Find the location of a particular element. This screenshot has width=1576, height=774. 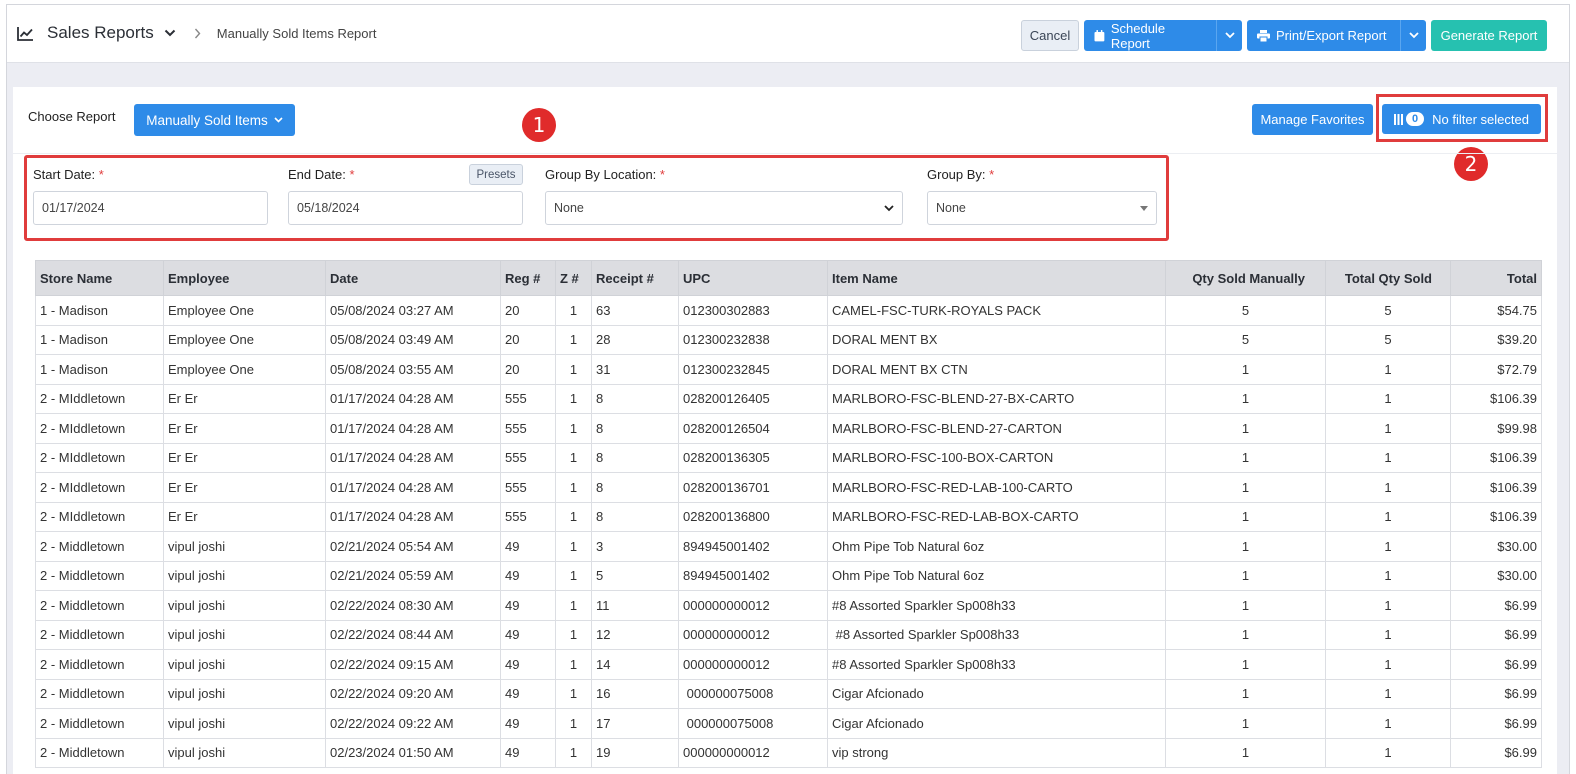

filter-button: 0 No filter selected is located at coordinates (1461, 119).